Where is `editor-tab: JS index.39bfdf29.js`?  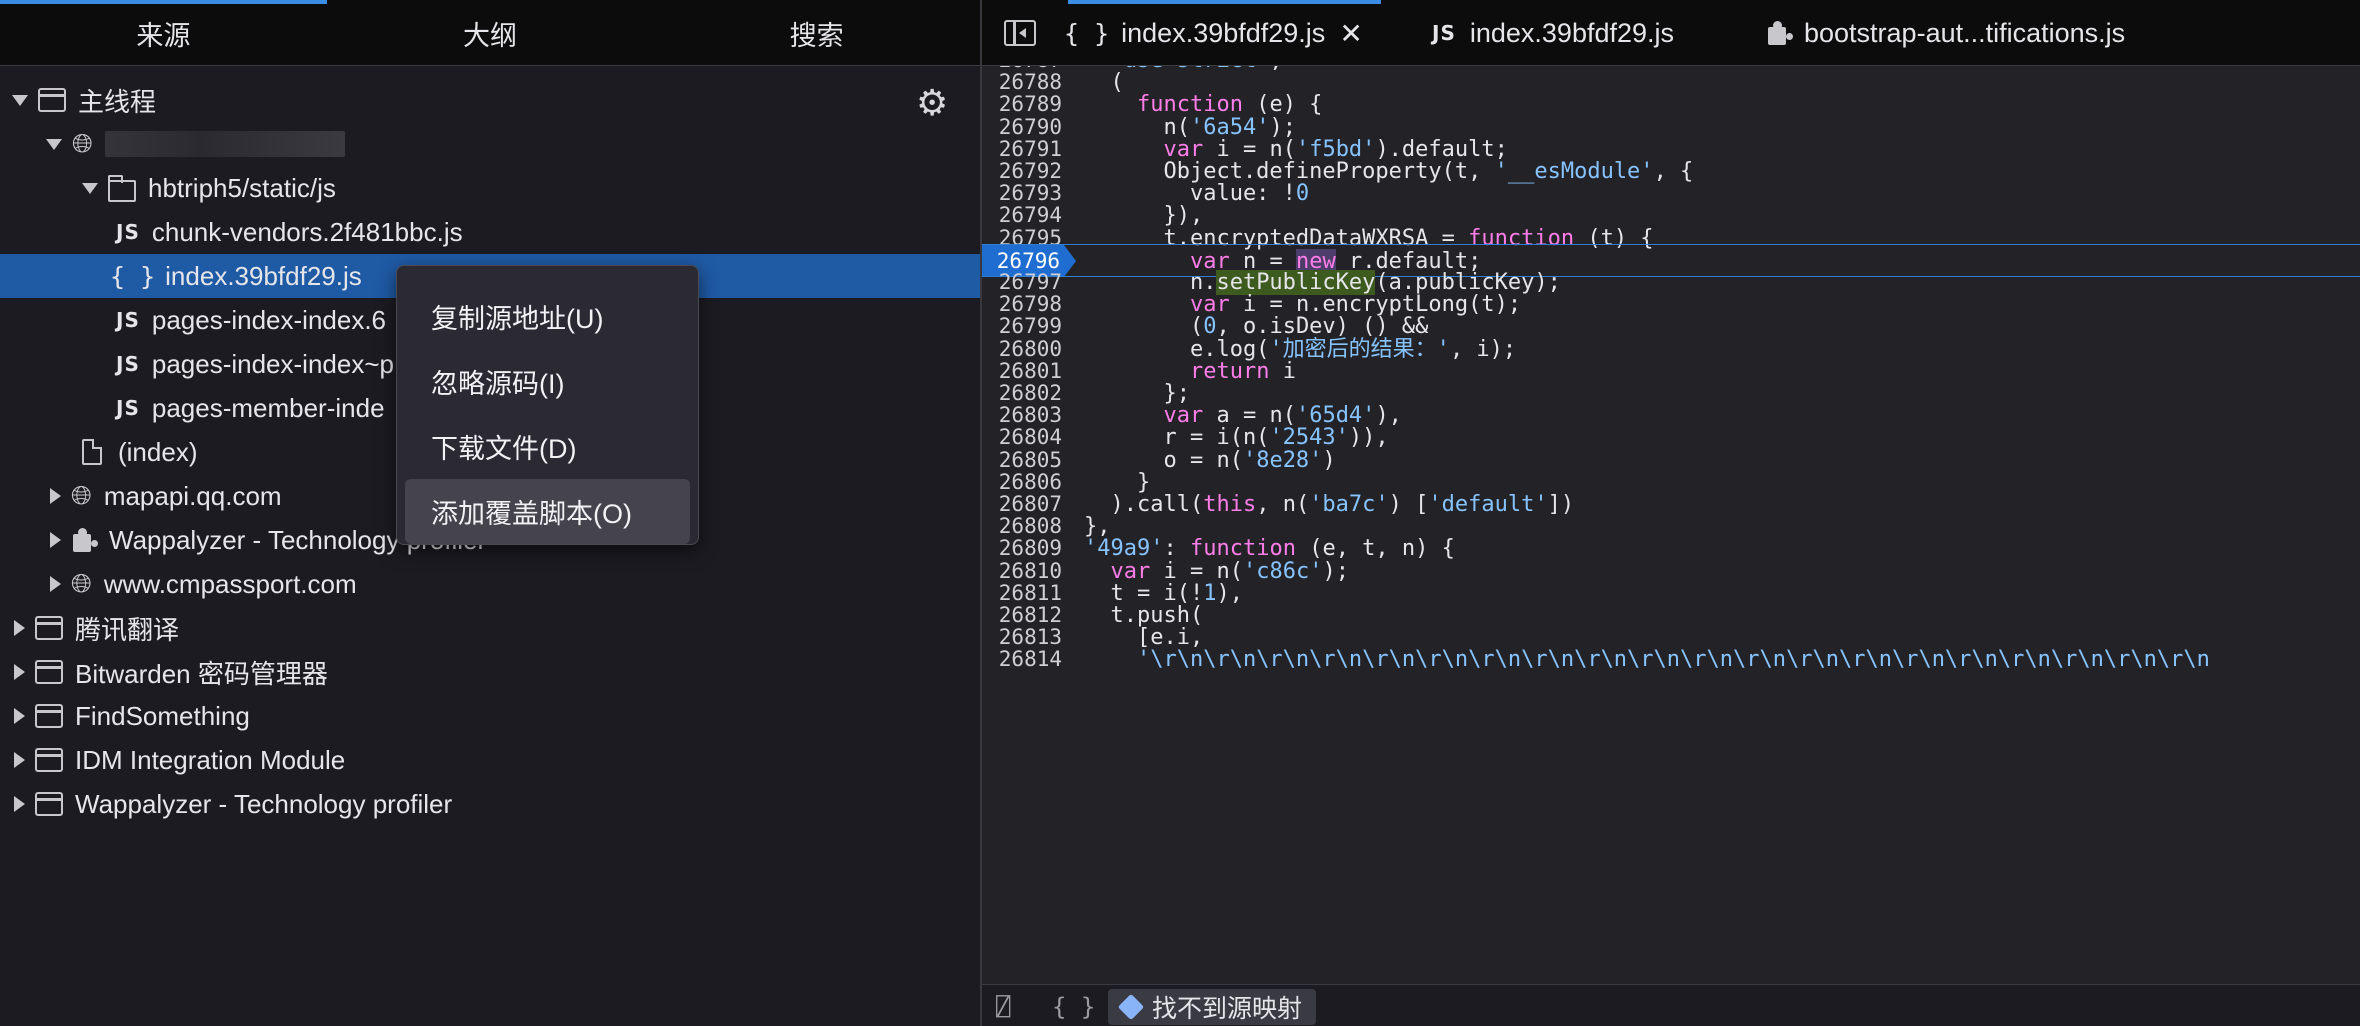
editor-tab: JS index.39bfdf29.js is located at coordinates (1553, 33).